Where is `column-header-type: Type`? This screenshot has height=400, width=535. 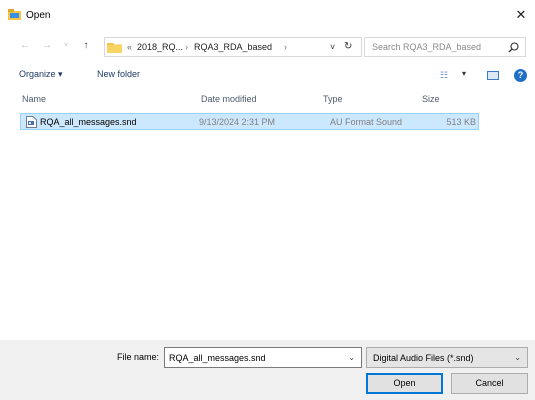 column-header-type: Type is located at coordinates (333, 99).